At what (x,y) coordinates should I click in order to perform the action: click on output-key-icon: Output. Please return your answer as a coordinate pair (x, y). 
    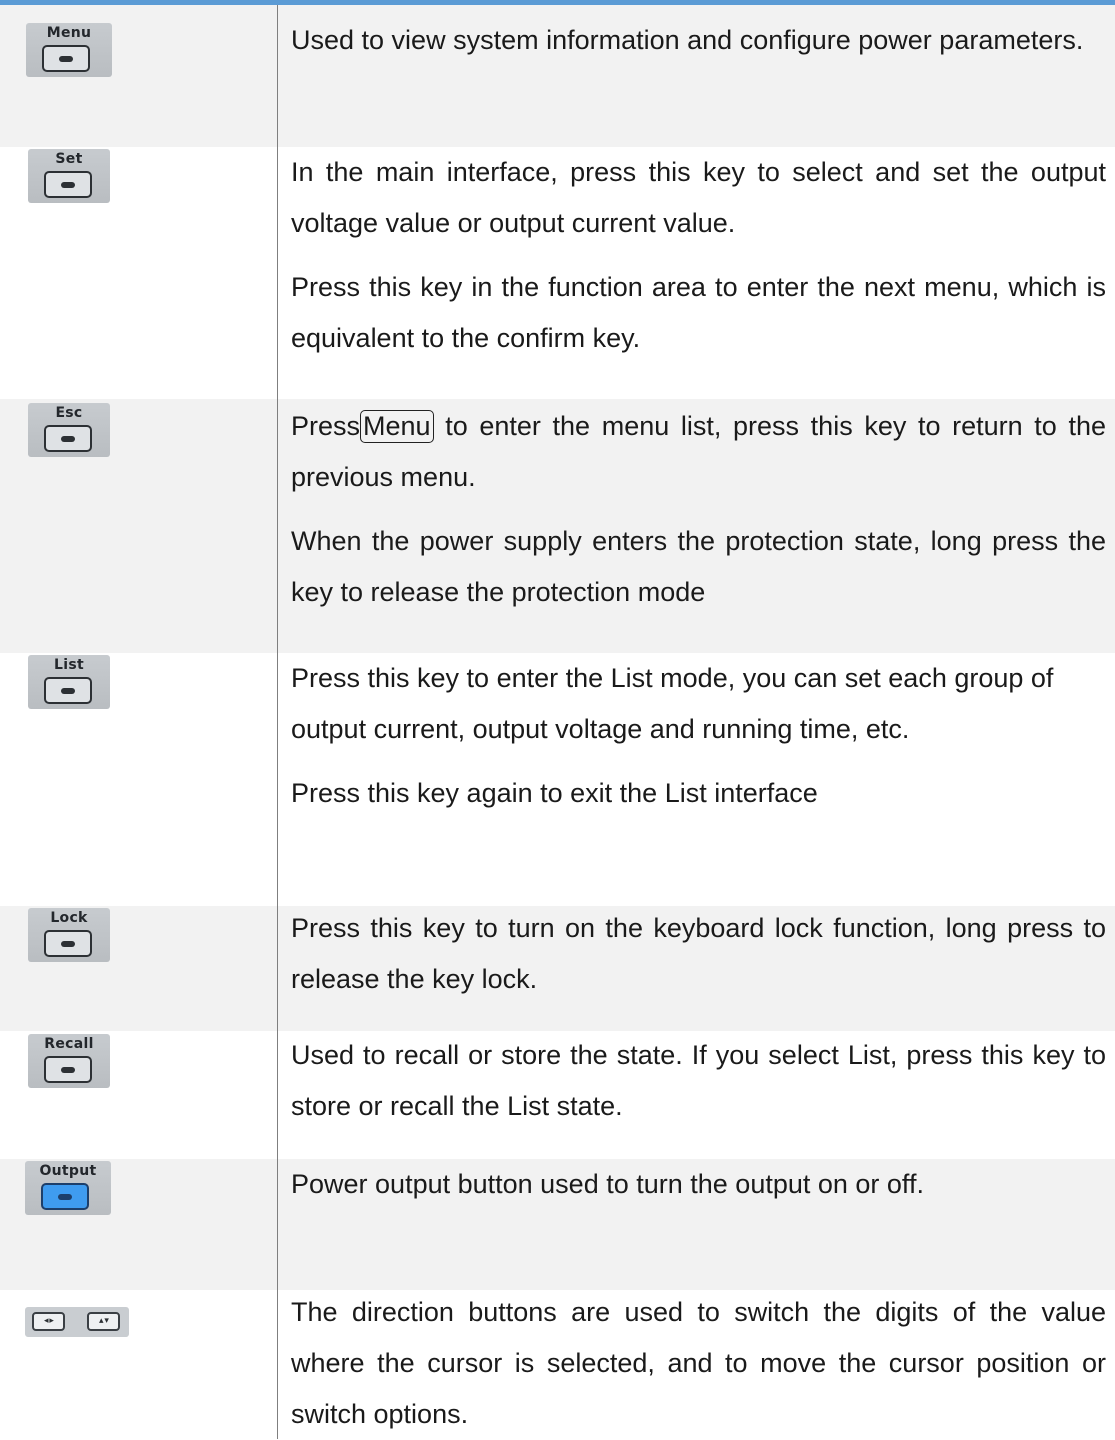
    Looking at the image, I should click on (68, 1188).